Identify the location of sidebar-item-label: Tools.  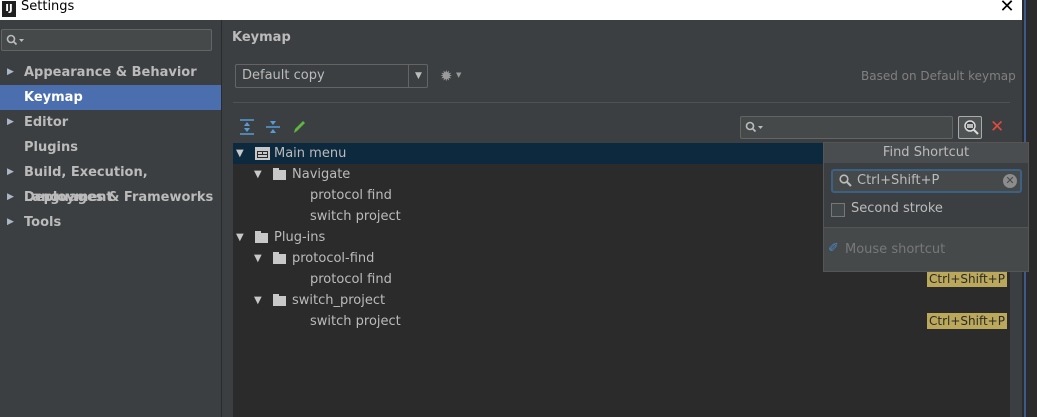
(43, 222).